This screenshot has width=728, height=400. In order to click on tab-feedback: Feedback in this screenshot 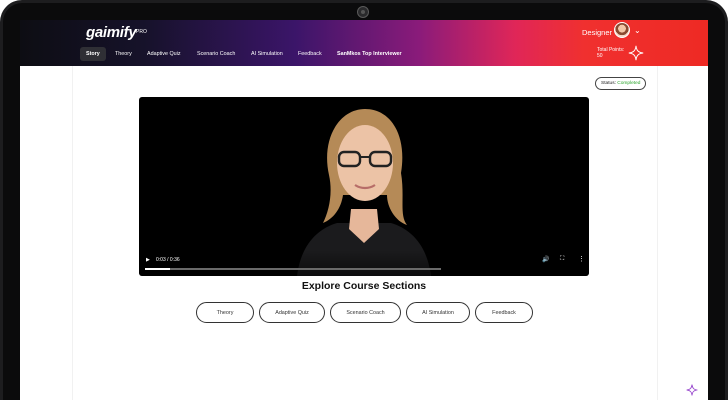, I will do `click(310, 54)`.